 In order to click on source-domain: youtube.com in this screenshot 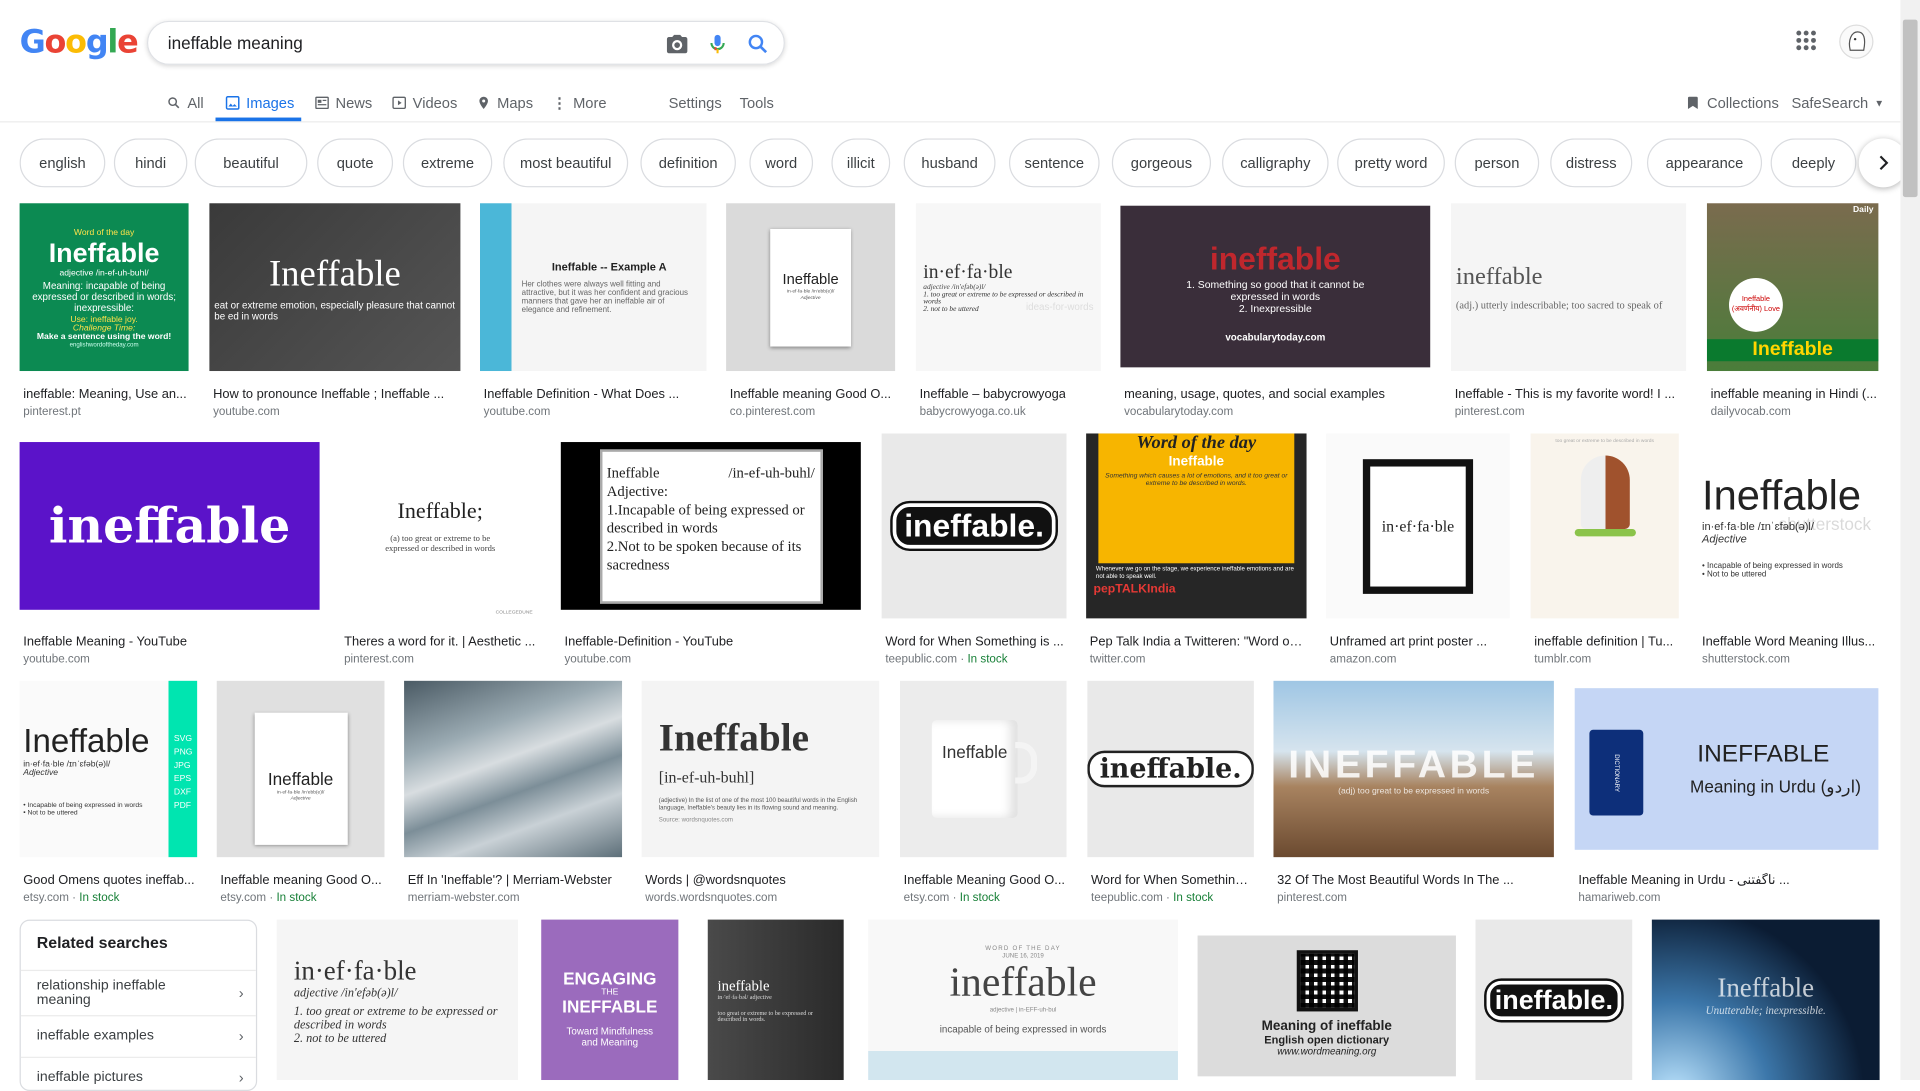, I will do `click(56, 659)`.